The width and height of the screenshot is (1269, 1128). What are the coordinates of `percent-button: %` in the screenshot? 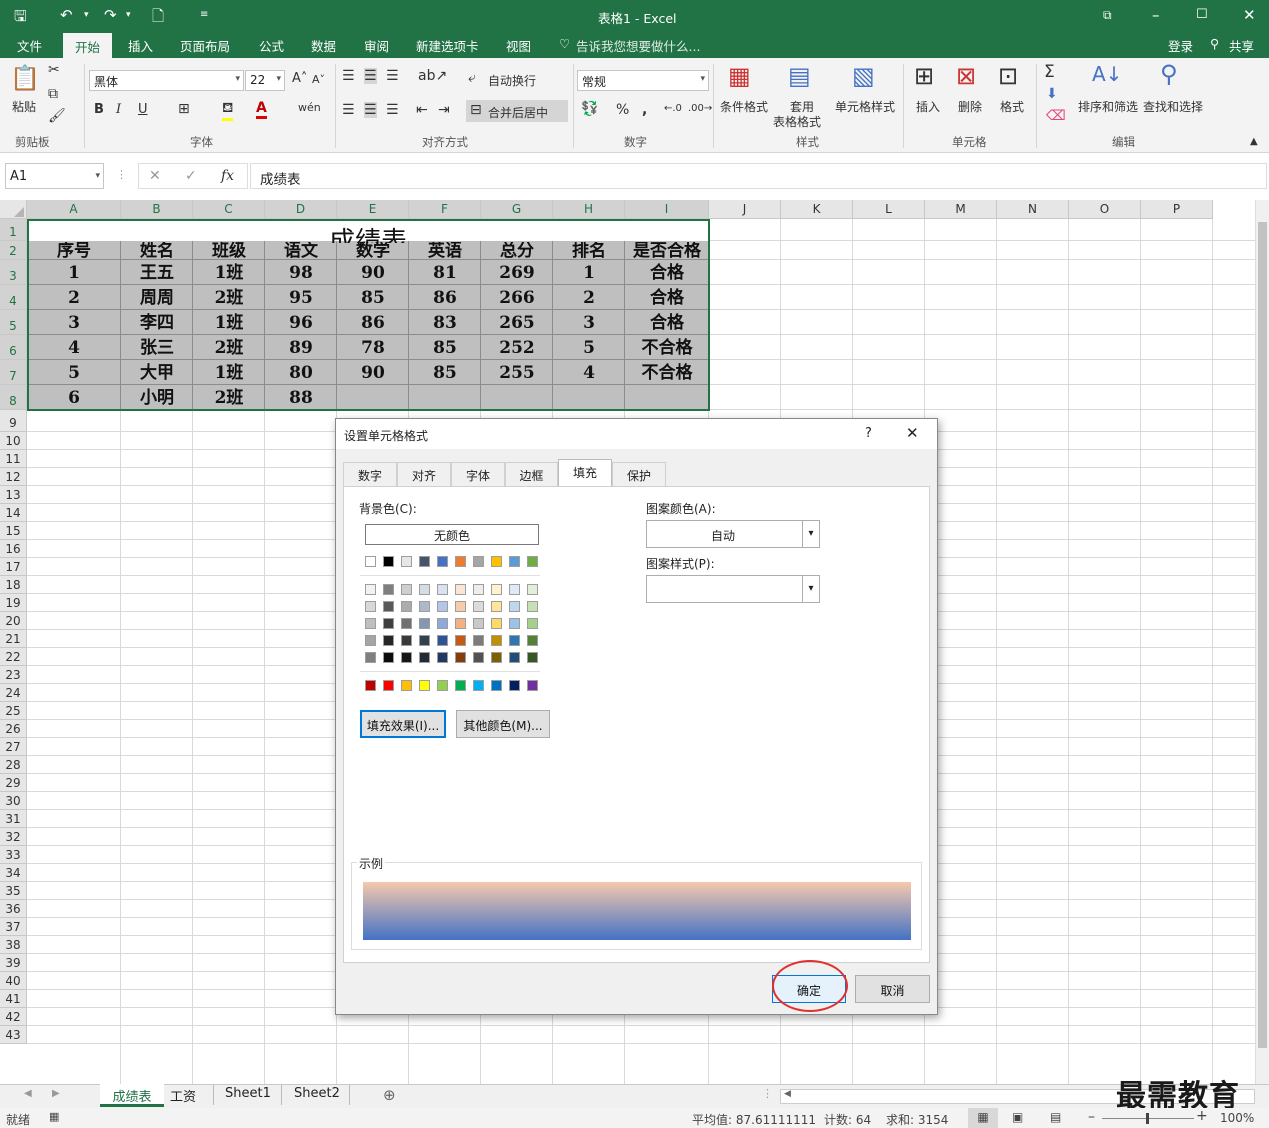 It's located at (622, 110).